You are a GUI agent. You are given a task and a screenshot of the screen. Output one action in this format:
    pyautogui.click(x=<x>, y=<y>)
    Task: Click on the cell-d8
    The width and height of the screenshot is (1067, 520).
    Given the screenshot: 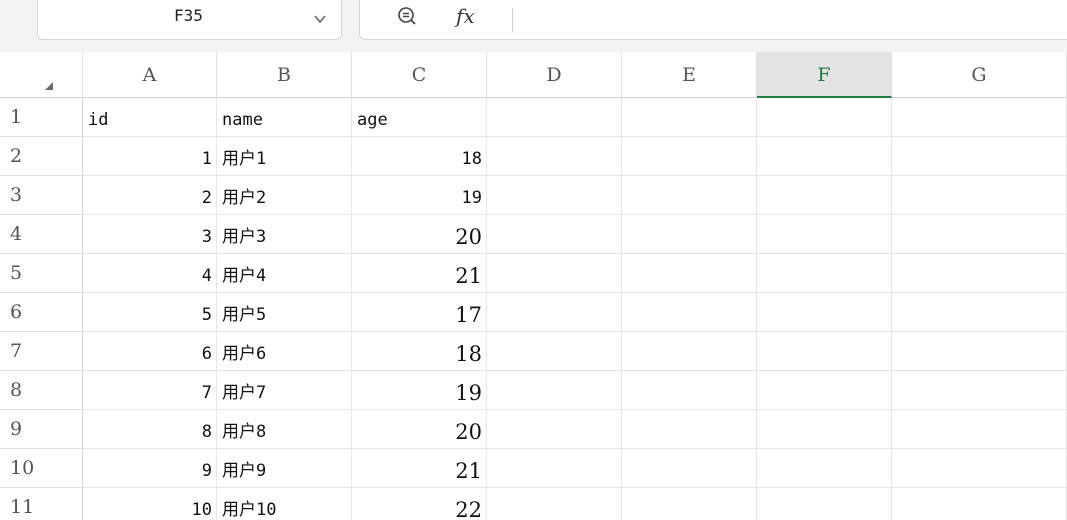 What is the action you would take?
    pyautogui.click(x=554, y=390)
    